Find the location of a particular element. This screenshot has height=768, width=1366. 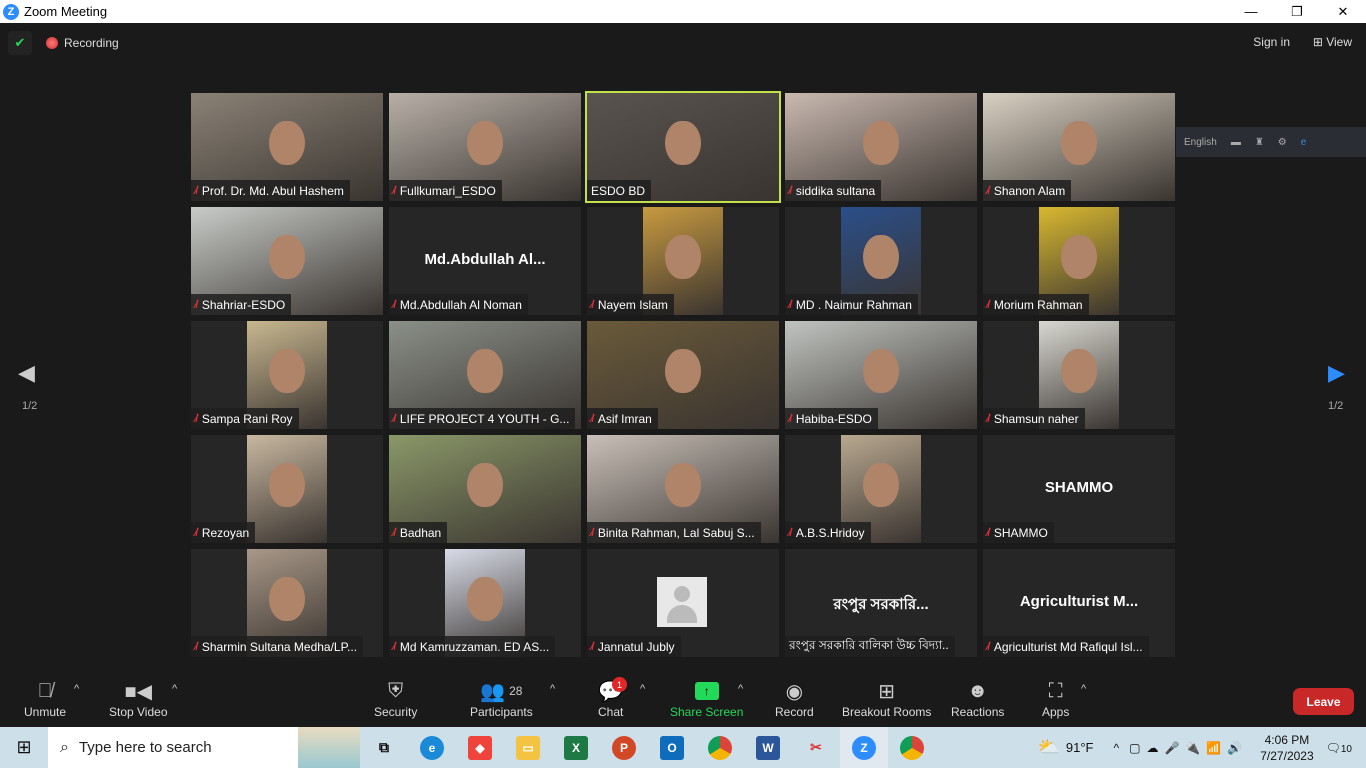

leave-button: Leave is located at coordinates (1323, 701).